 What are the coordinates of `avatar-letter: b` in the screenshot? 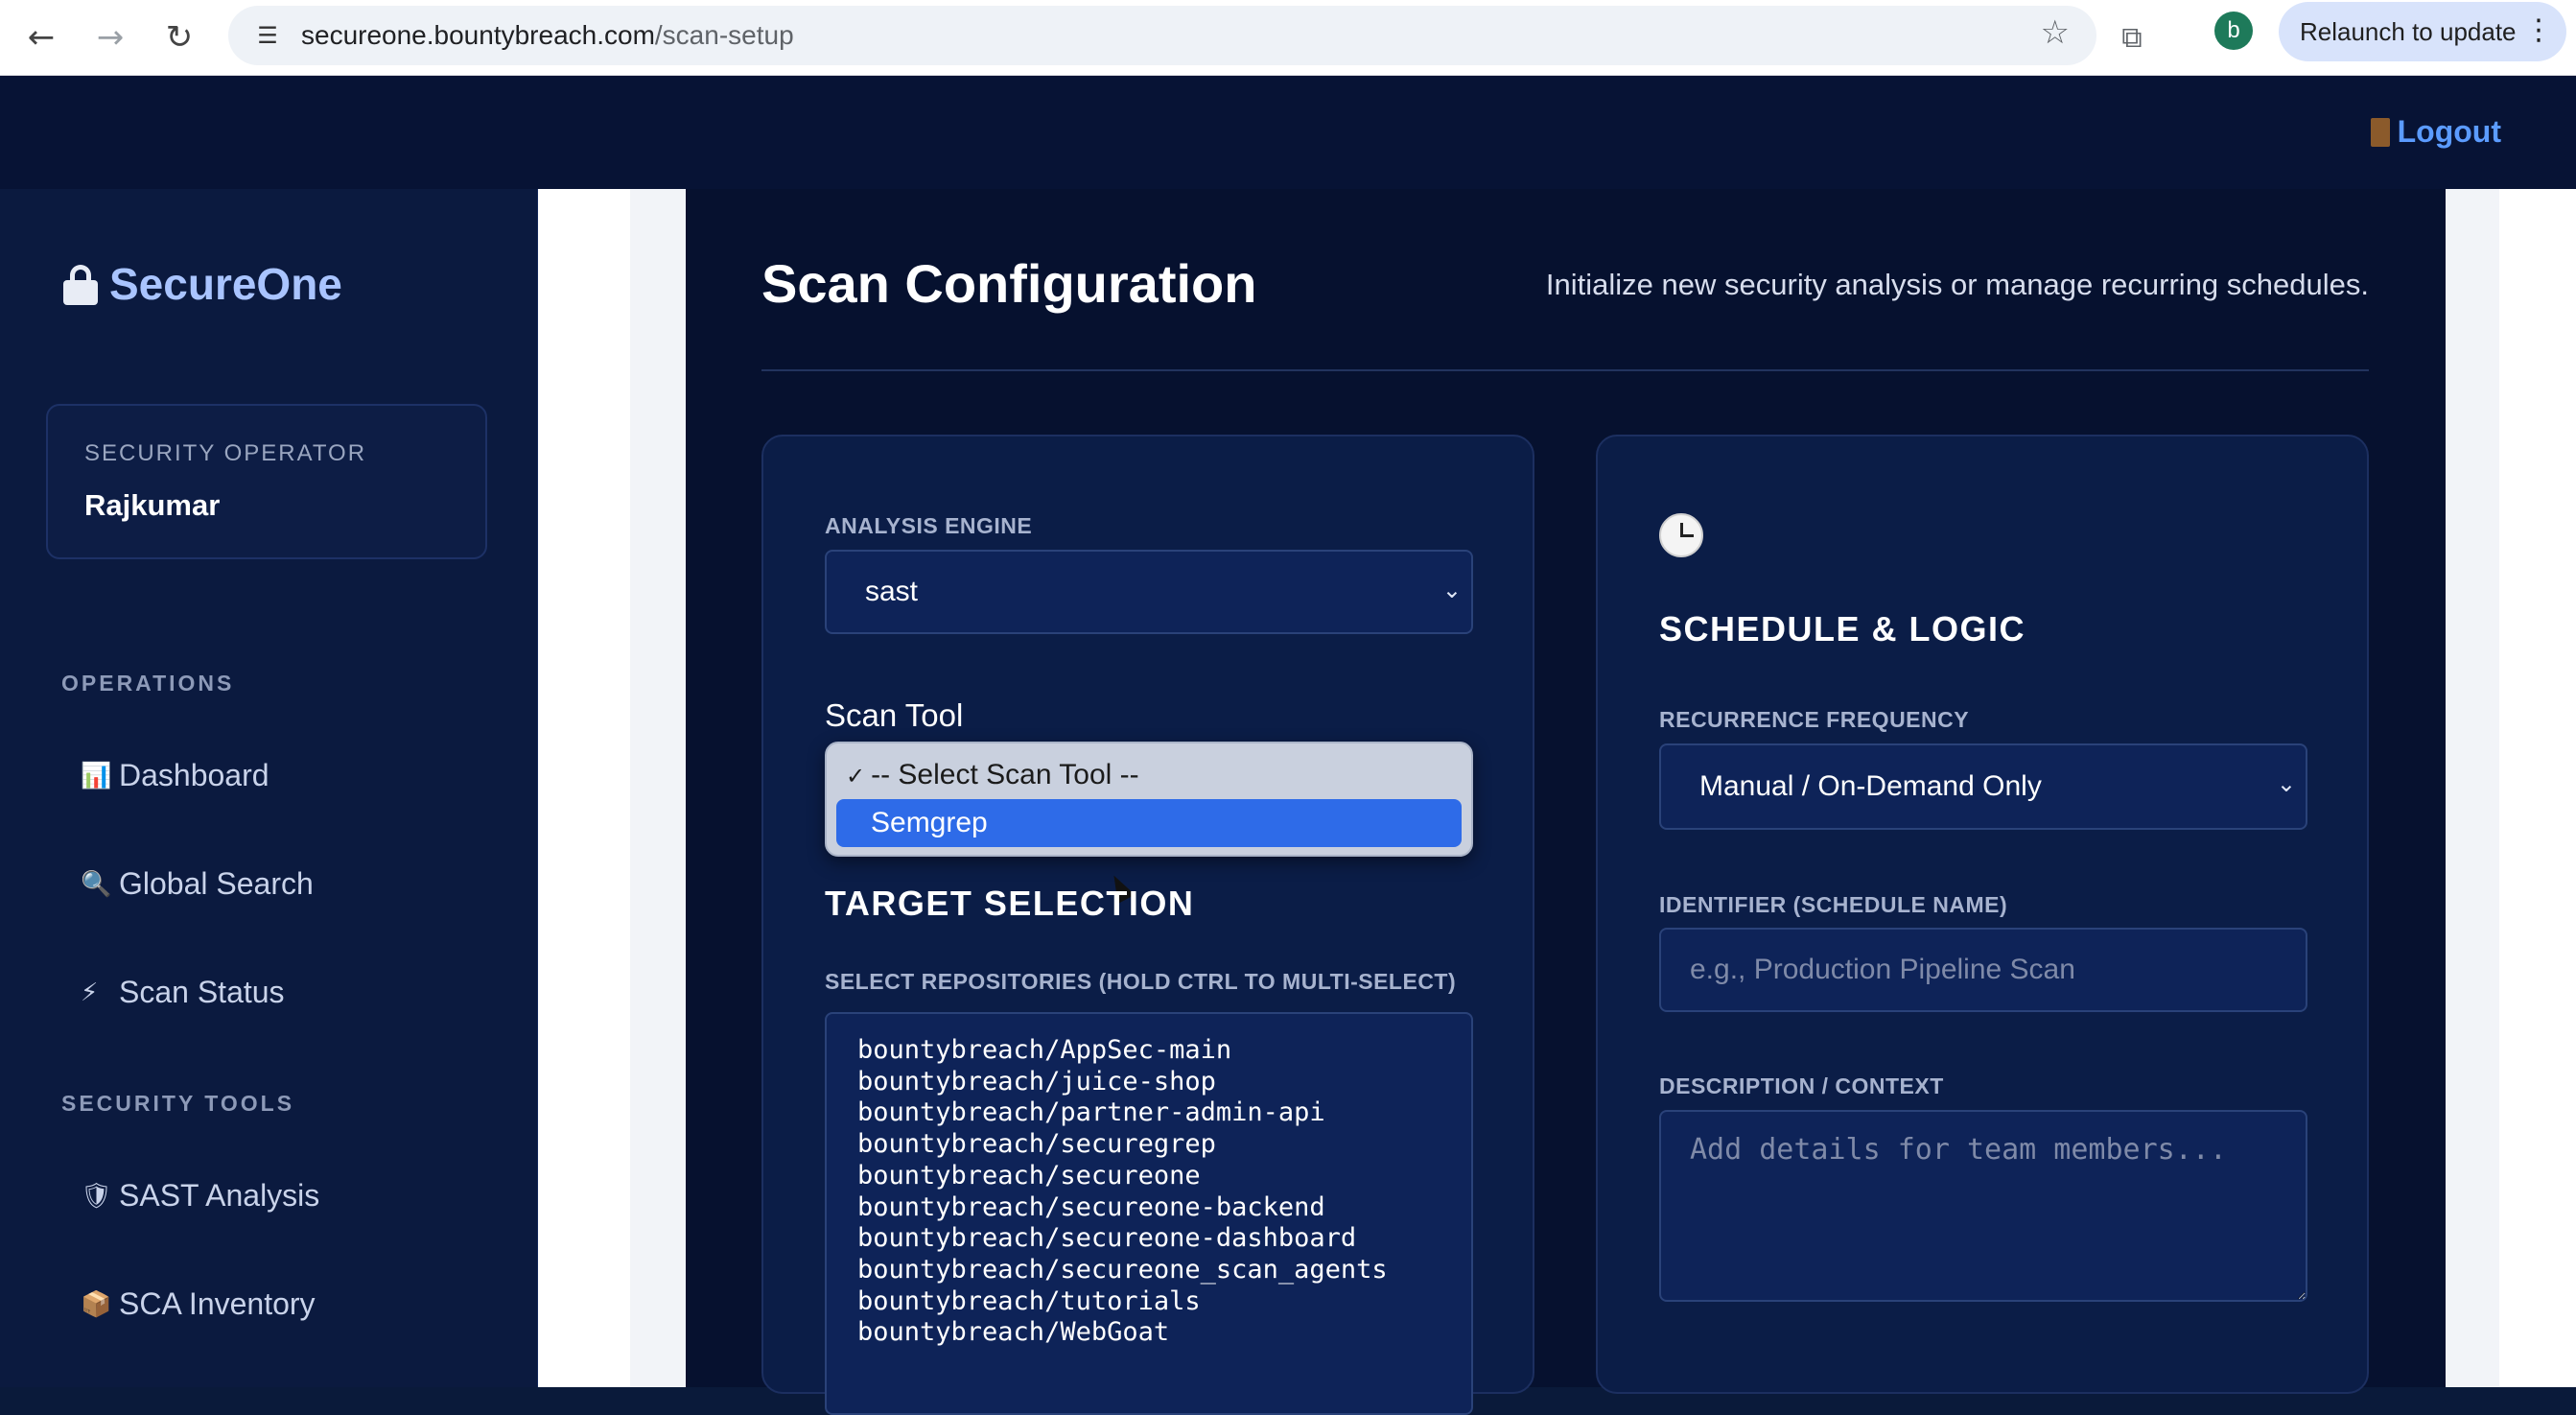 It's located at (2233, 30).